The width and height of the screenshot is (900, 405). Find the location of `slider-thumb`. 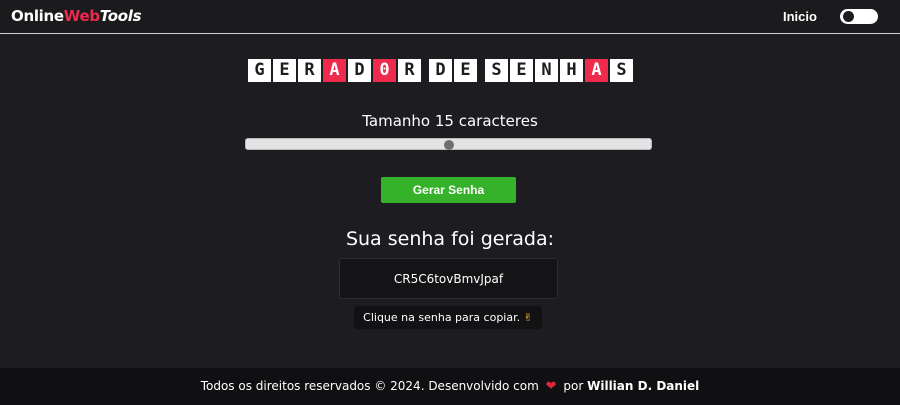

slider-thumb is located at coordinates (449, 145).